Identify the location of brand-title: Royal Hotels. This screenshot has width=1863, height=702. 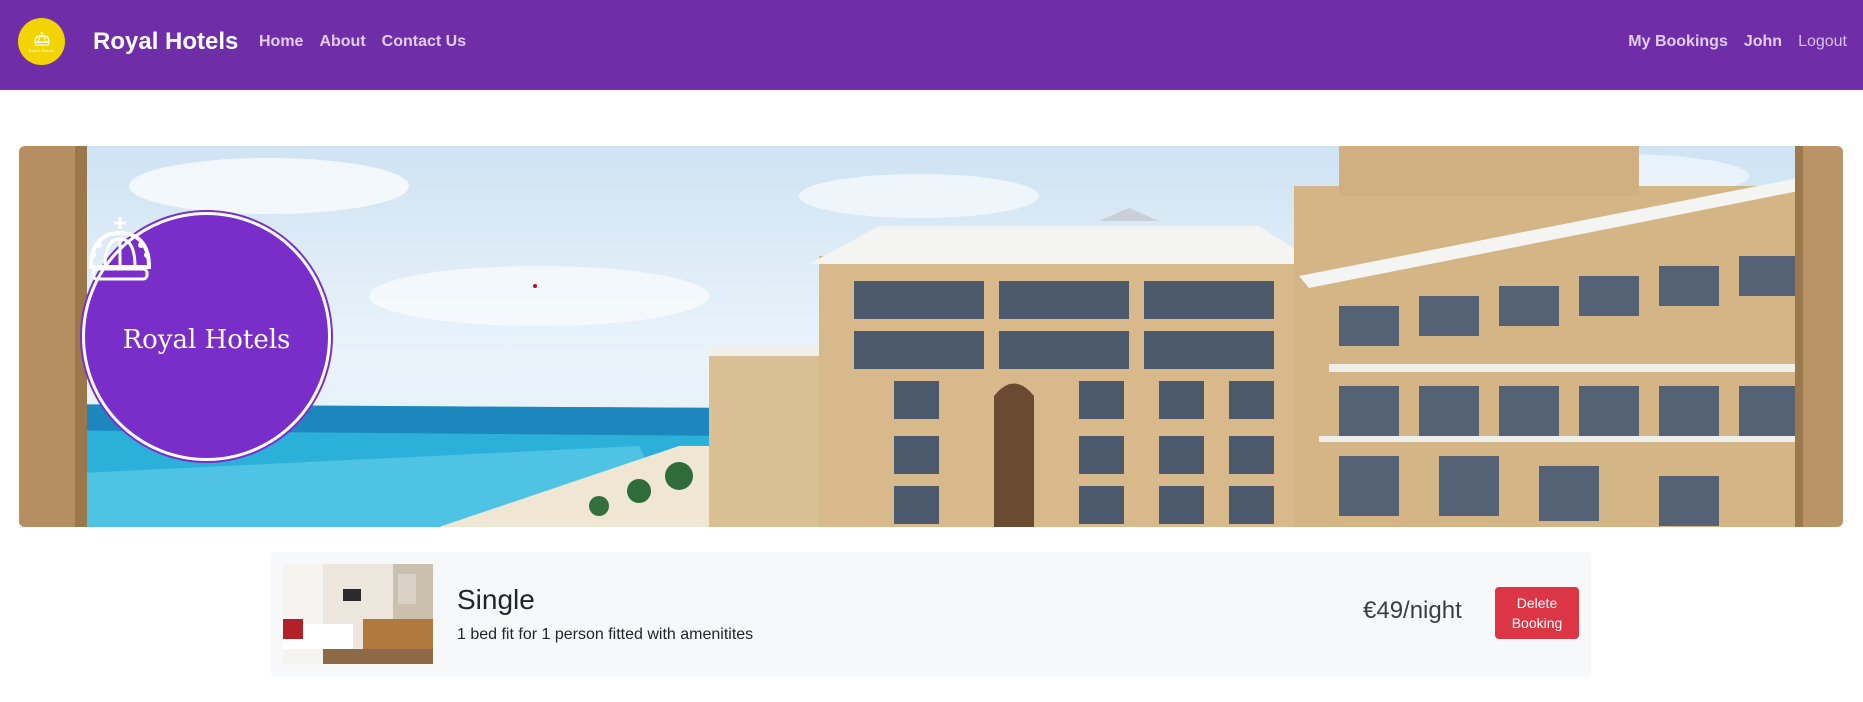
(165, 42).